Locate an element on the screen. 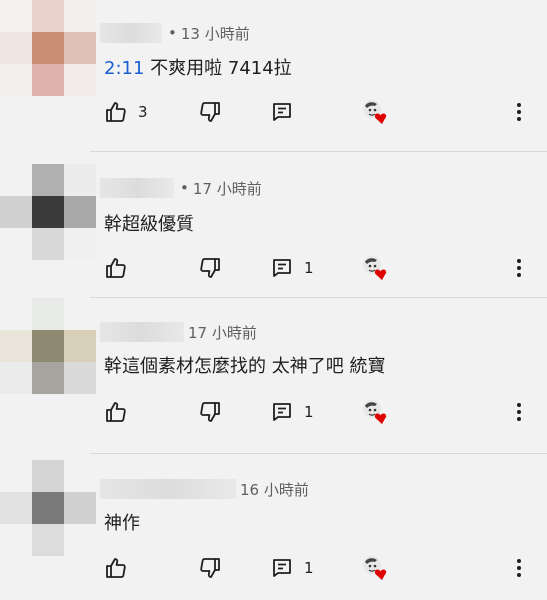 This screenshot has height=600, width=547. comment-text: 2:11 不爽用啦 7414拉 is located at coordinates (198, 67).